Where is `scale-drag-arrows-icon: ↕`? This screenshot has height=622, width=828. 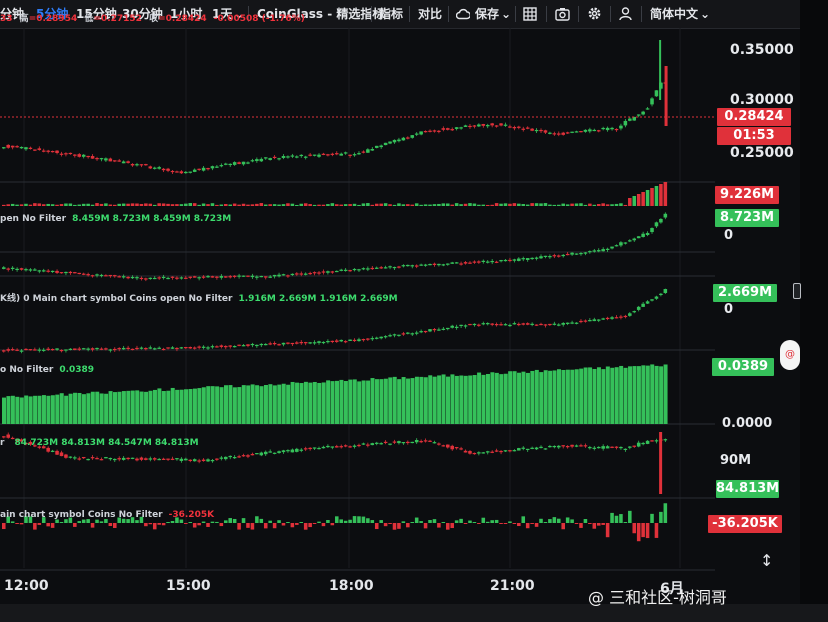 scale-drag-arrows-icon: ↕ is located at coordinates (766, 560).